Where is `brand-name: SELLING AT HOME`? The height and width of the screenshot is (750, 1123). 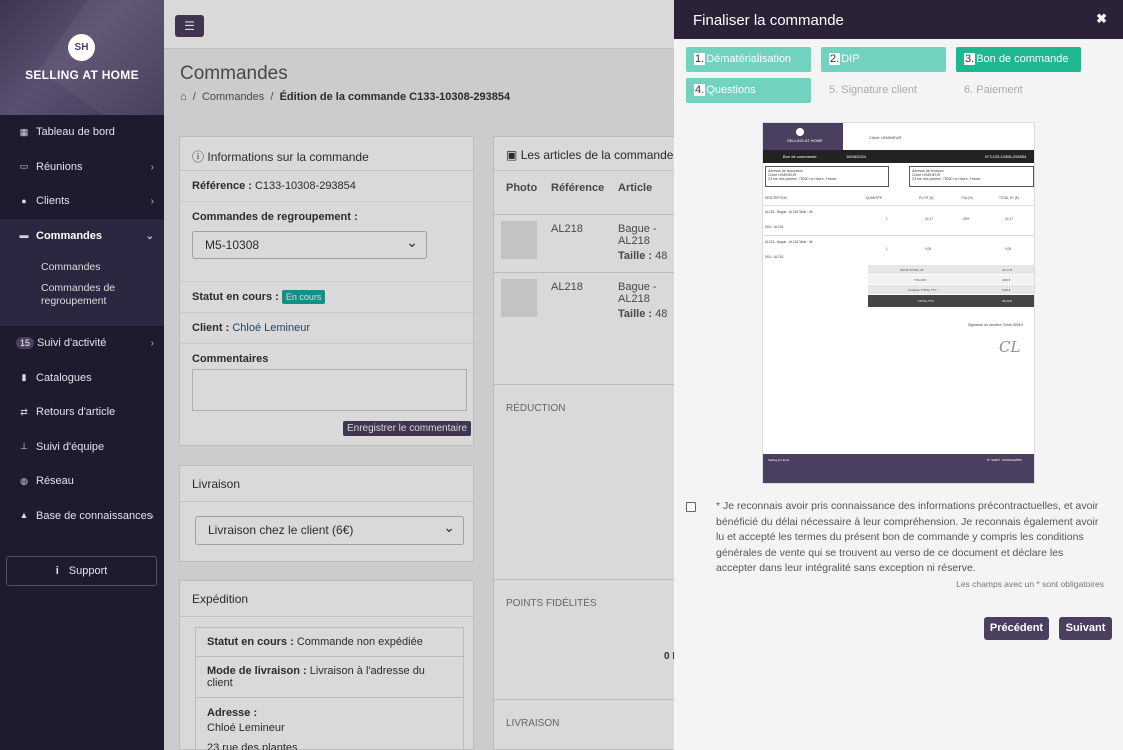 brand-name: SELLING AT HOME is located at coordinates (82, 75).